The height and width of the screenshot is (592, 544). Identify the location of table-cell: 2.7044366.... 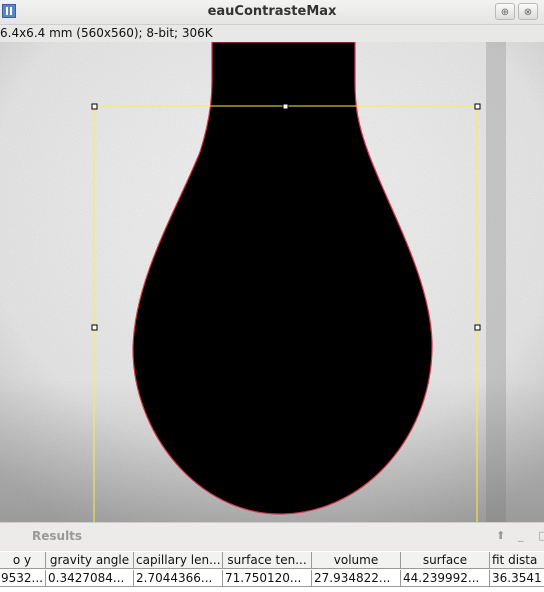
(178, 578).